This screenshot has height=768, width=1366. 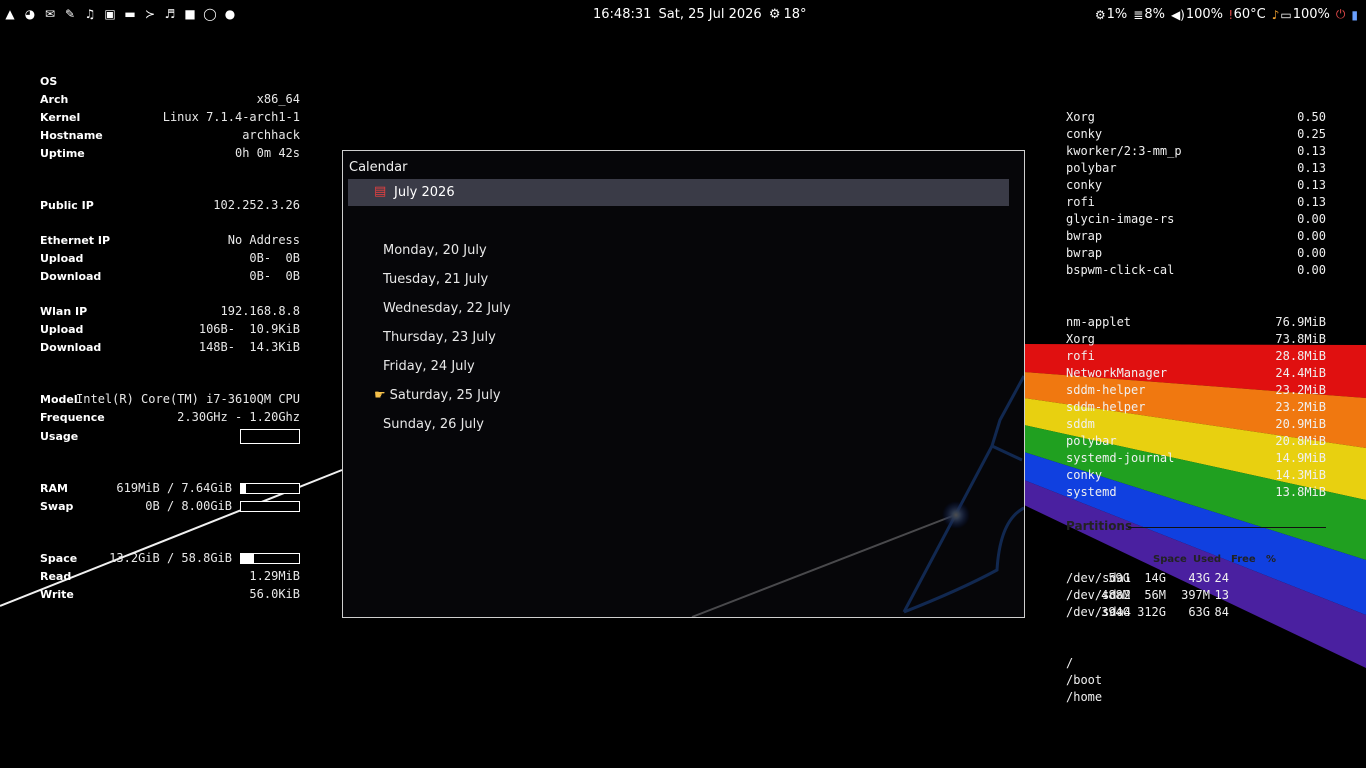 What do you see at coordinates (130, 14) in the screenshot?
I see `folder-icon: ▬` at bounding box center [130, 14].